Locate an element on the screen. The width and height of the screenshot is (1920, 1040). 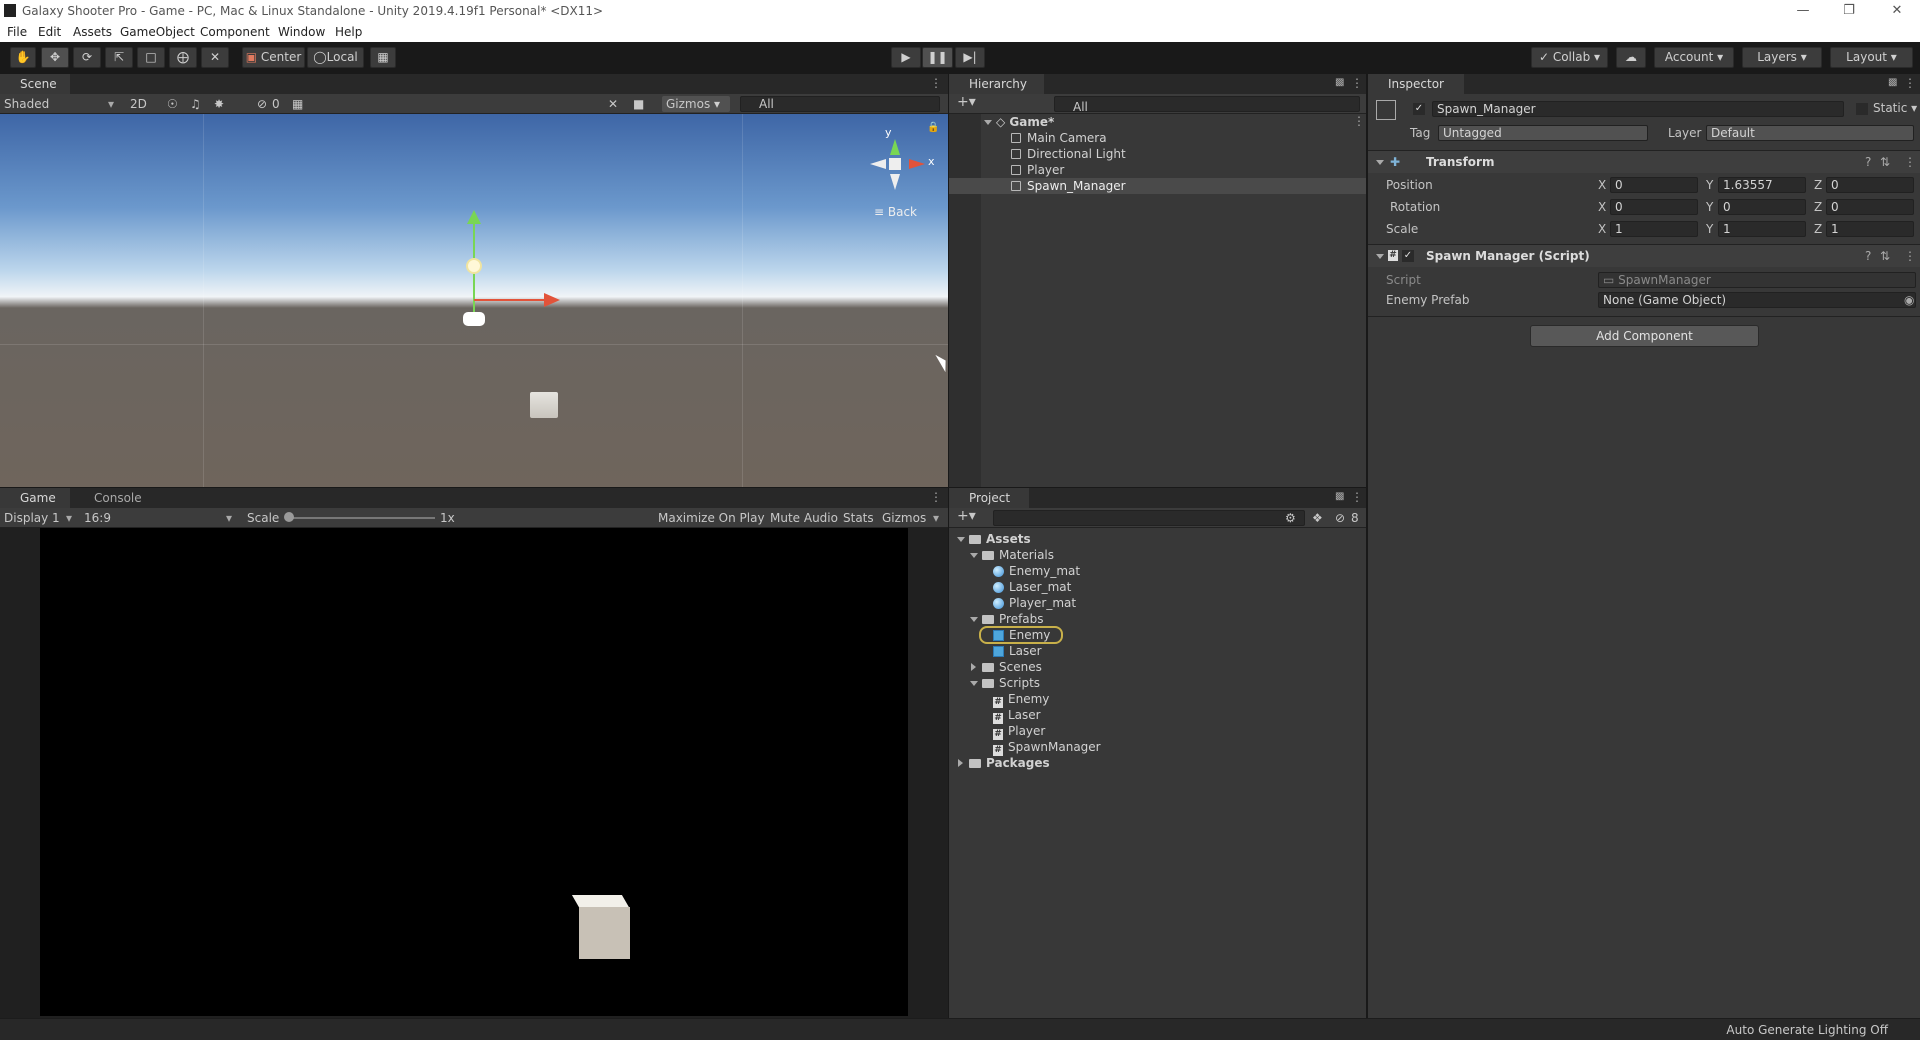
asset-enemy-script: # Enemy is located at coordinates (1021, 699).